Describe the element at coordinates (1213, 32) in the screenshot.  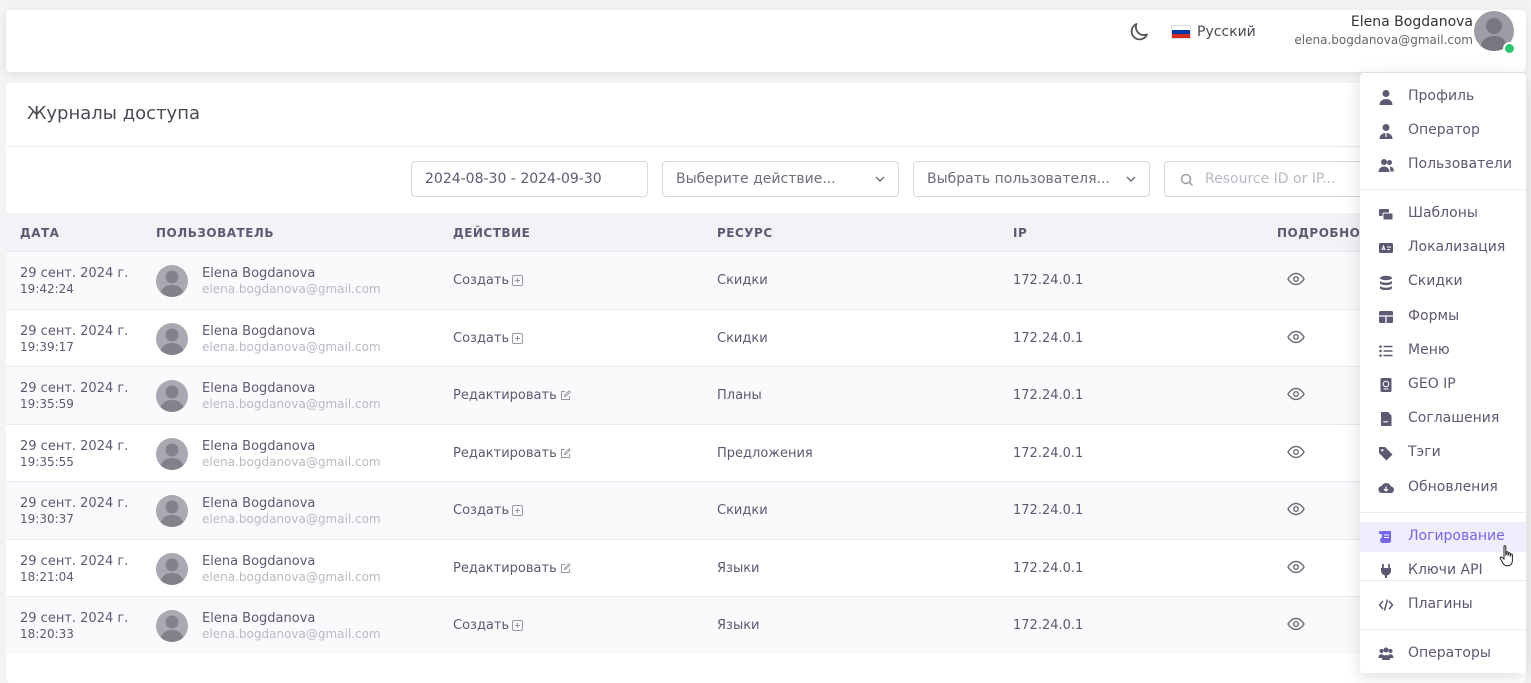
I see `language-switcher: Русский` at that location.